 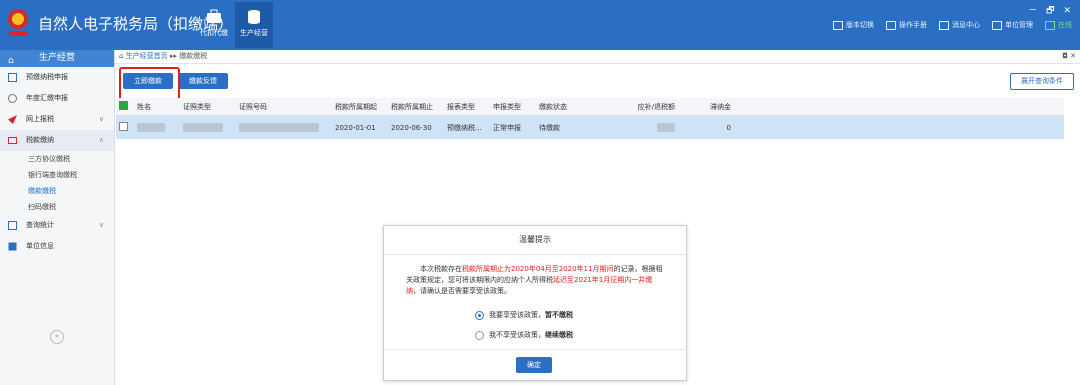 What do you see at coordinates (467, 107) in the screenshot?
I see `column-header: 报表类型` at bounding box center [467, 107].